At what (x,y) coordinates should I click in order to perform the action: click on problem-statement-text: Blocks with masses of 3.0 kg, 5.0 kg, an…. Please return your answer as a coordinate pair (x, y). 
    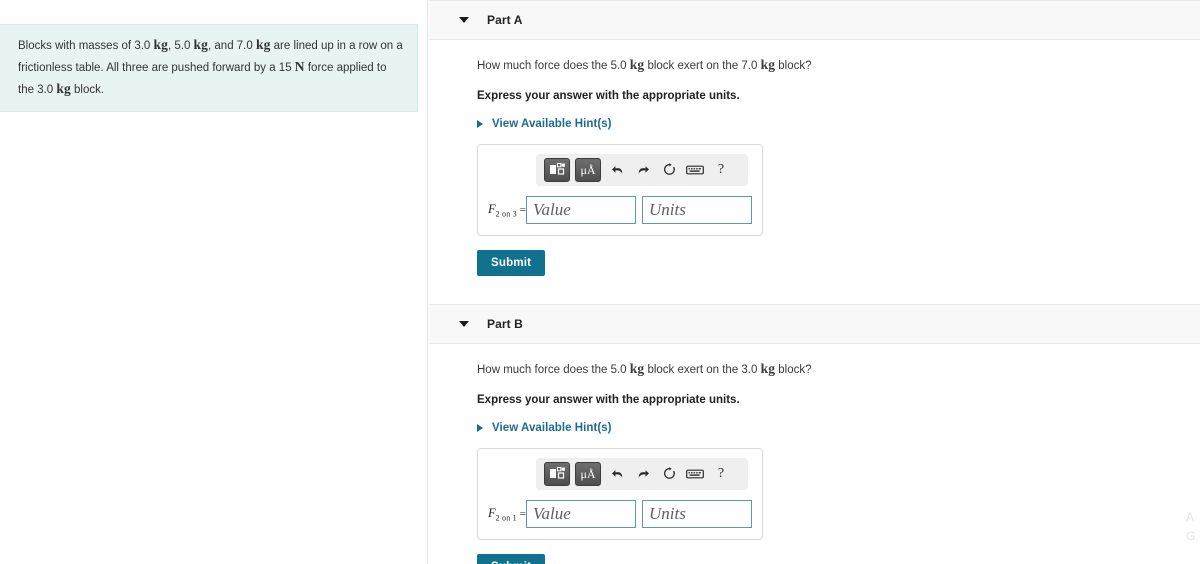
    Looking at the image, I should click on (210, 66).